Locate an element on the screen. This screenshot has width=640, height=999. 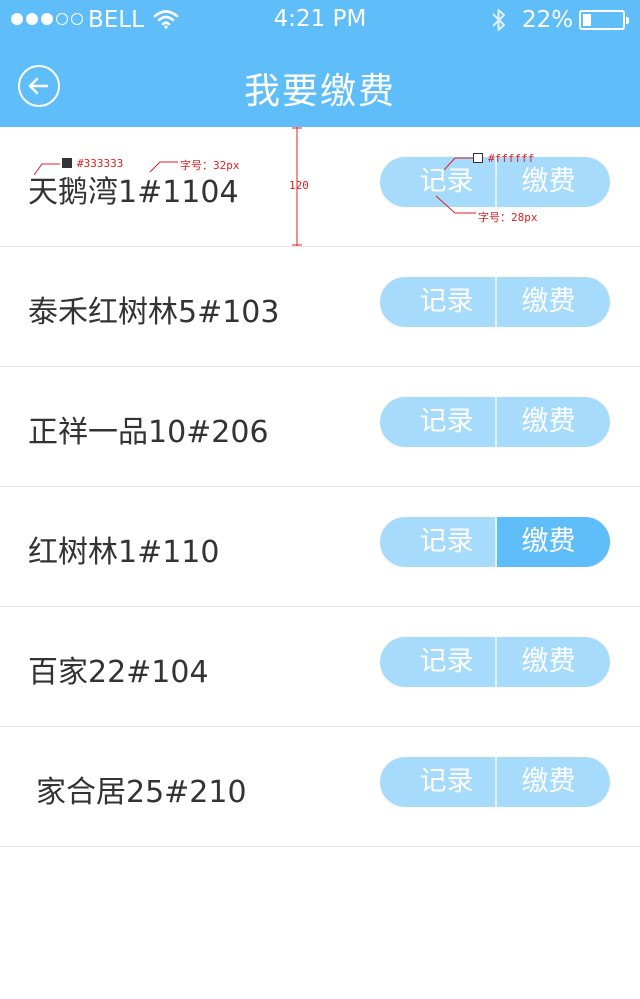
annotation-lines is located at coordinates (254, 186).